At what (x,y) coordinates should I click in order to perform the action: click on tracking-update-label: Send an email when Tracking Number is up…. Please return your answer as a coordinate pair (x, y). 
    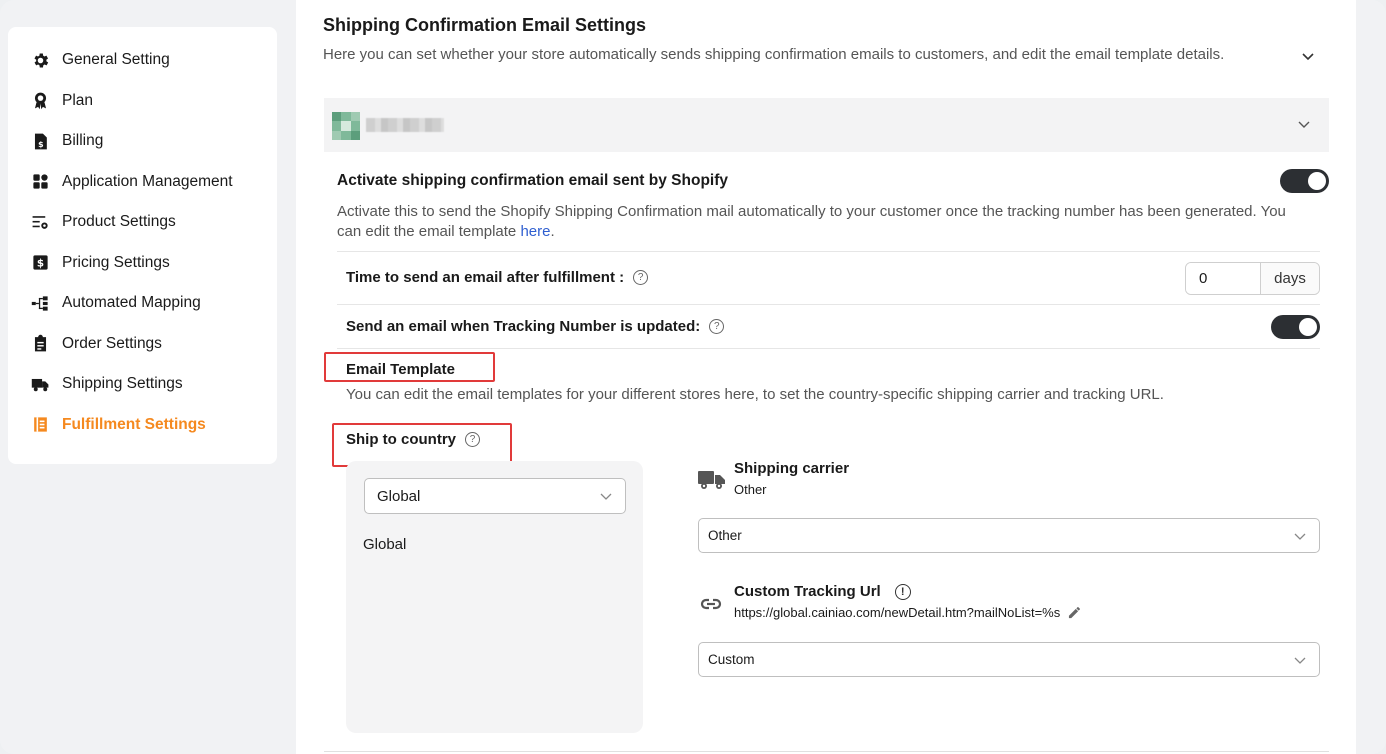
    Looking at the image, I should click on (535, 326).